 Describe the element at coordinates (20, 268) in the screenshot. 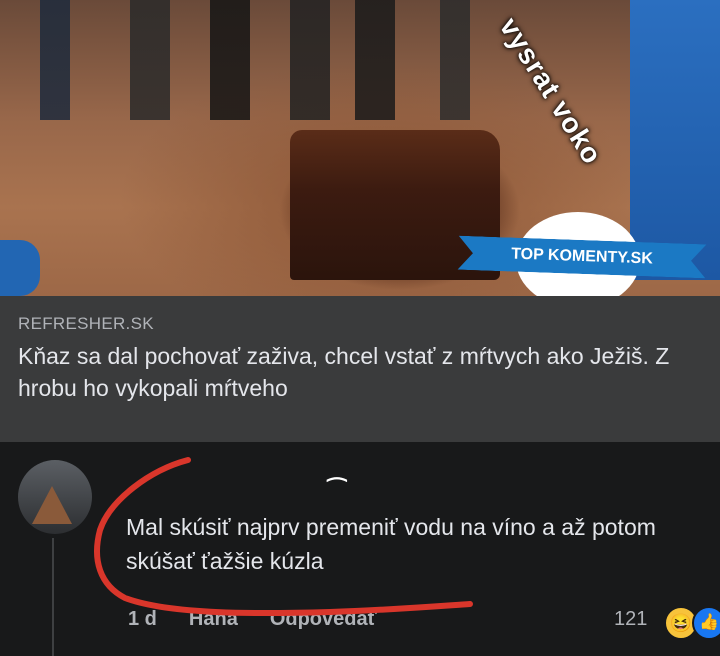

I see `blue-object` at that location.